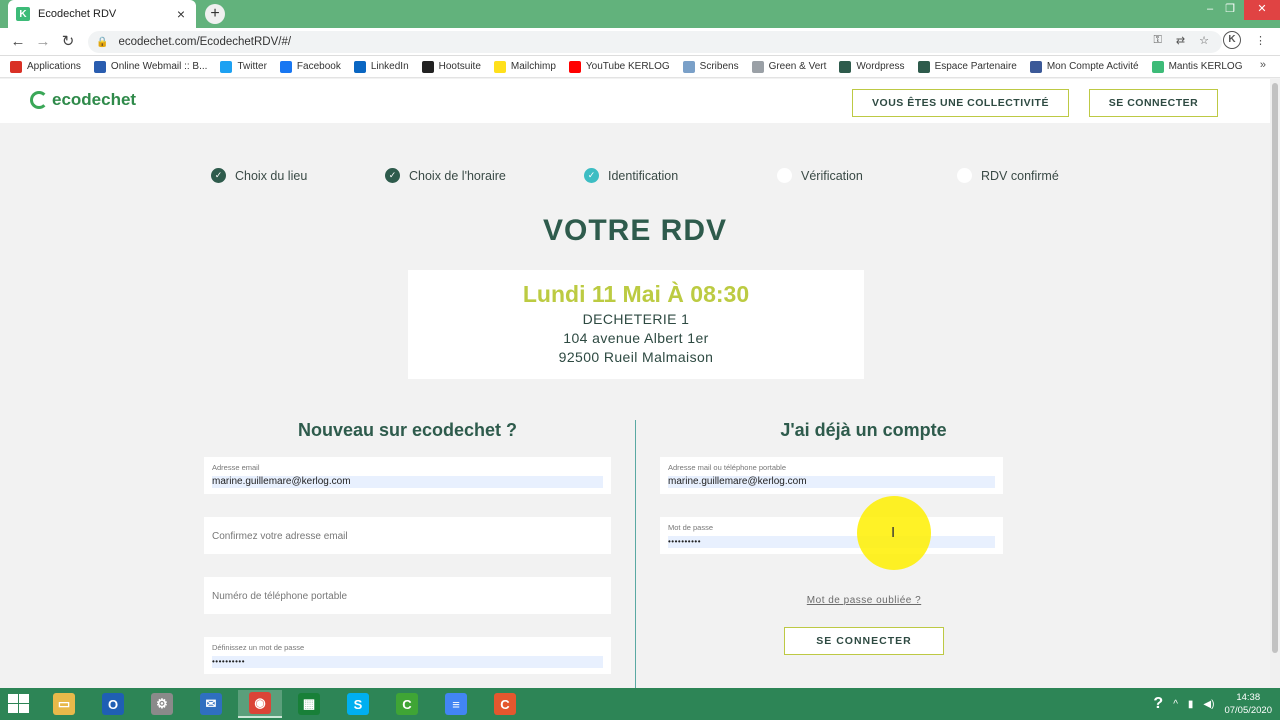  Describe the element at coordinates (710, 66) in the screenshot. I see `bookmark-item: Scribens` at that location.